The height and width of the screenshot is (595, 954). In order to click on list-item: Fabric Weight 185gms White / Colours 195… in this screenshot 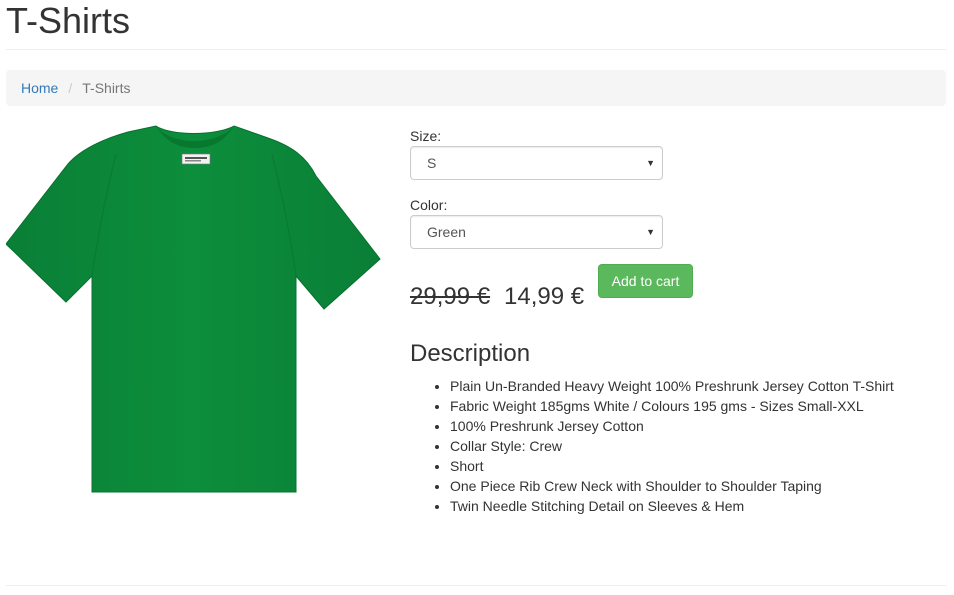, I will do `click(672, 406)`.